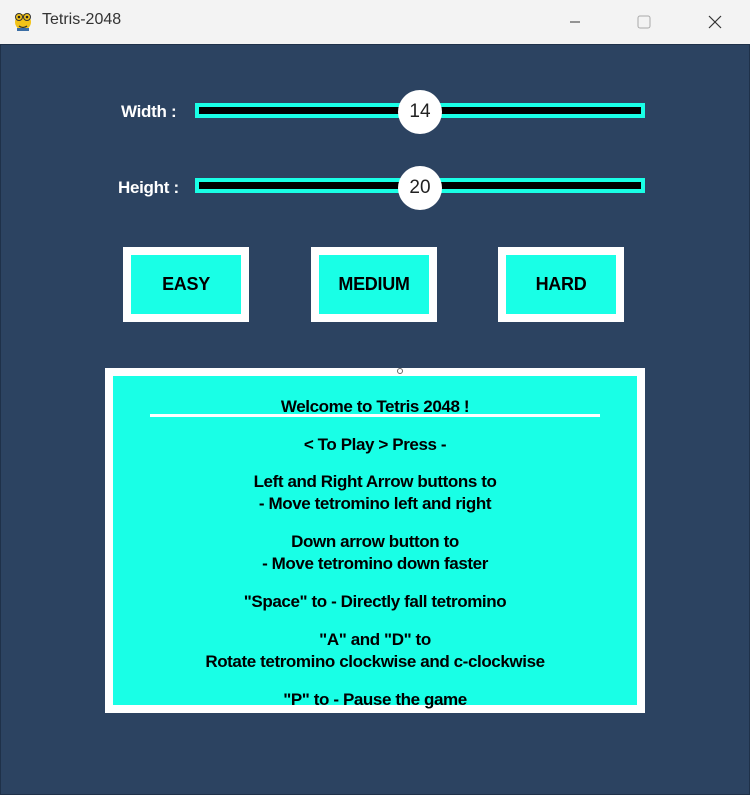  Describe the element at coordinates (148, 187) in the screenshot. I see `height-label: Height :` at that location.